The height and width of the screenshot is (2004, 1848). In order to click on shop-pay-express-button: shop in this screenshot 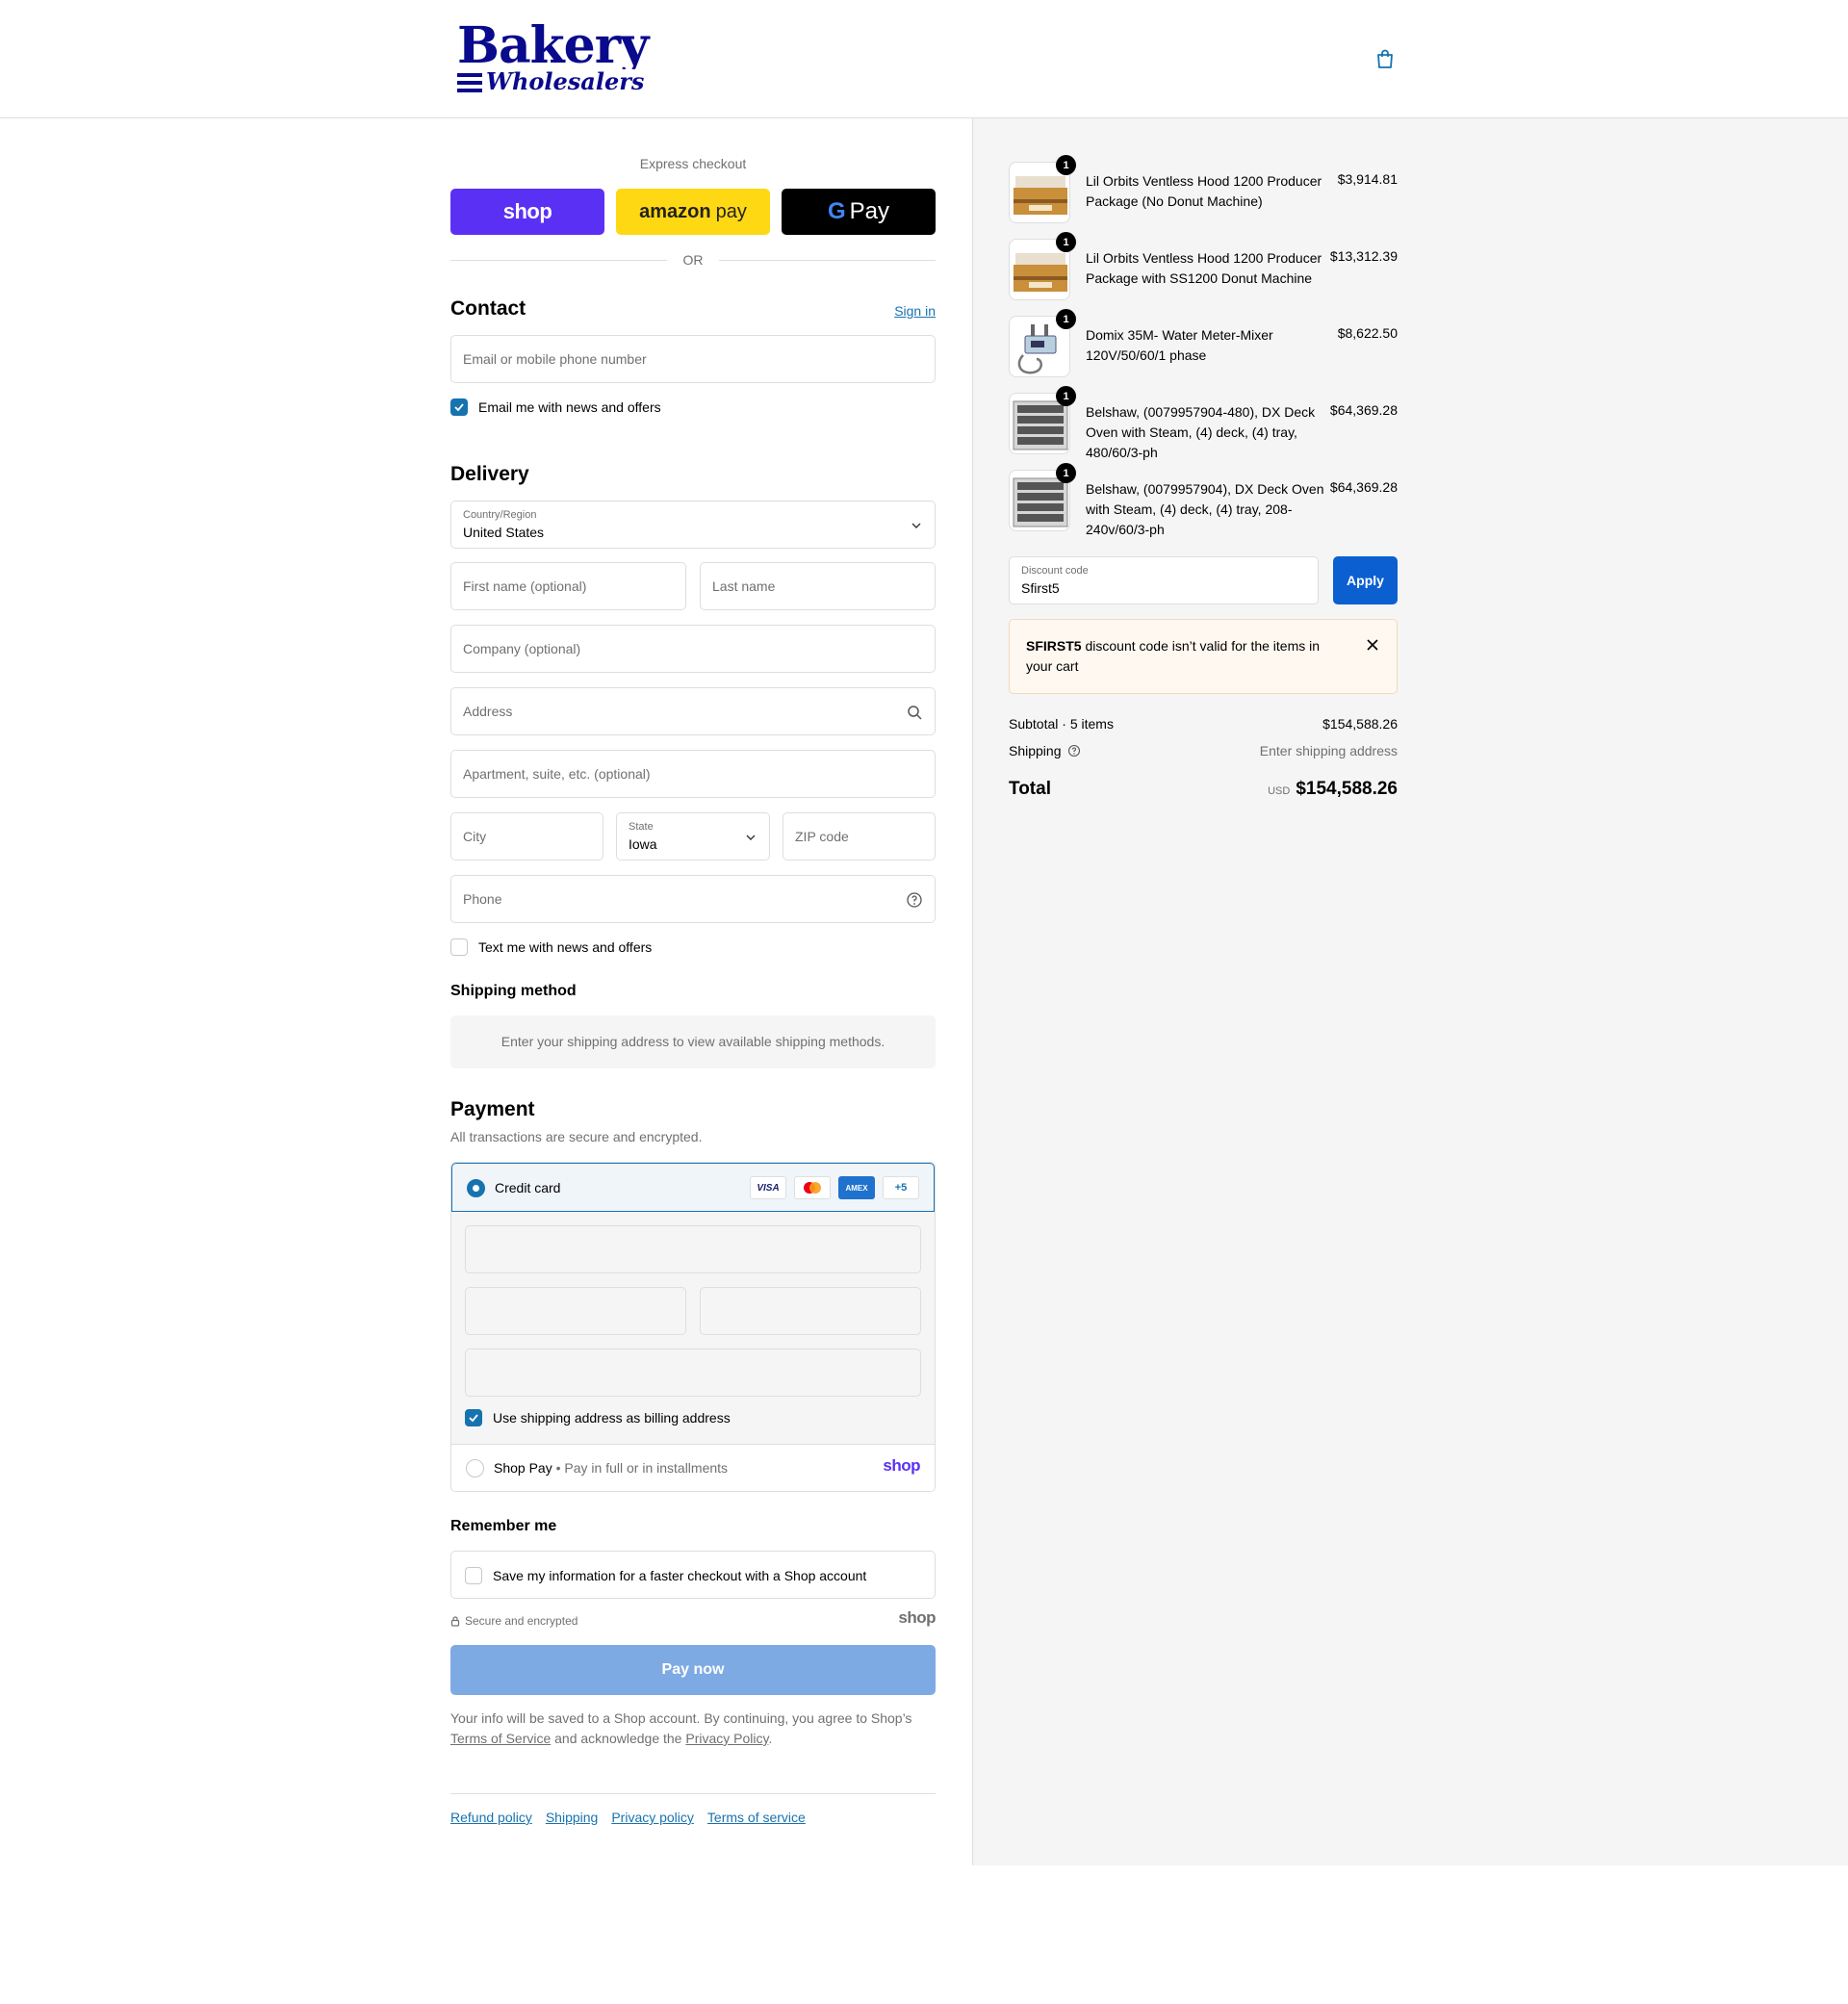, I will do `click(527, 212)`.